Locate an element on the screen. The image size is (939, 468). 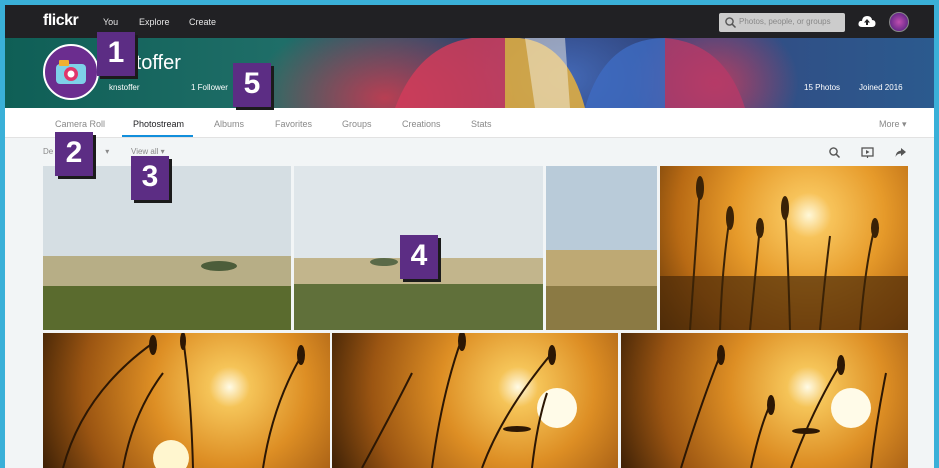
tab-creations: Creations is located at coordinates (421, 124).